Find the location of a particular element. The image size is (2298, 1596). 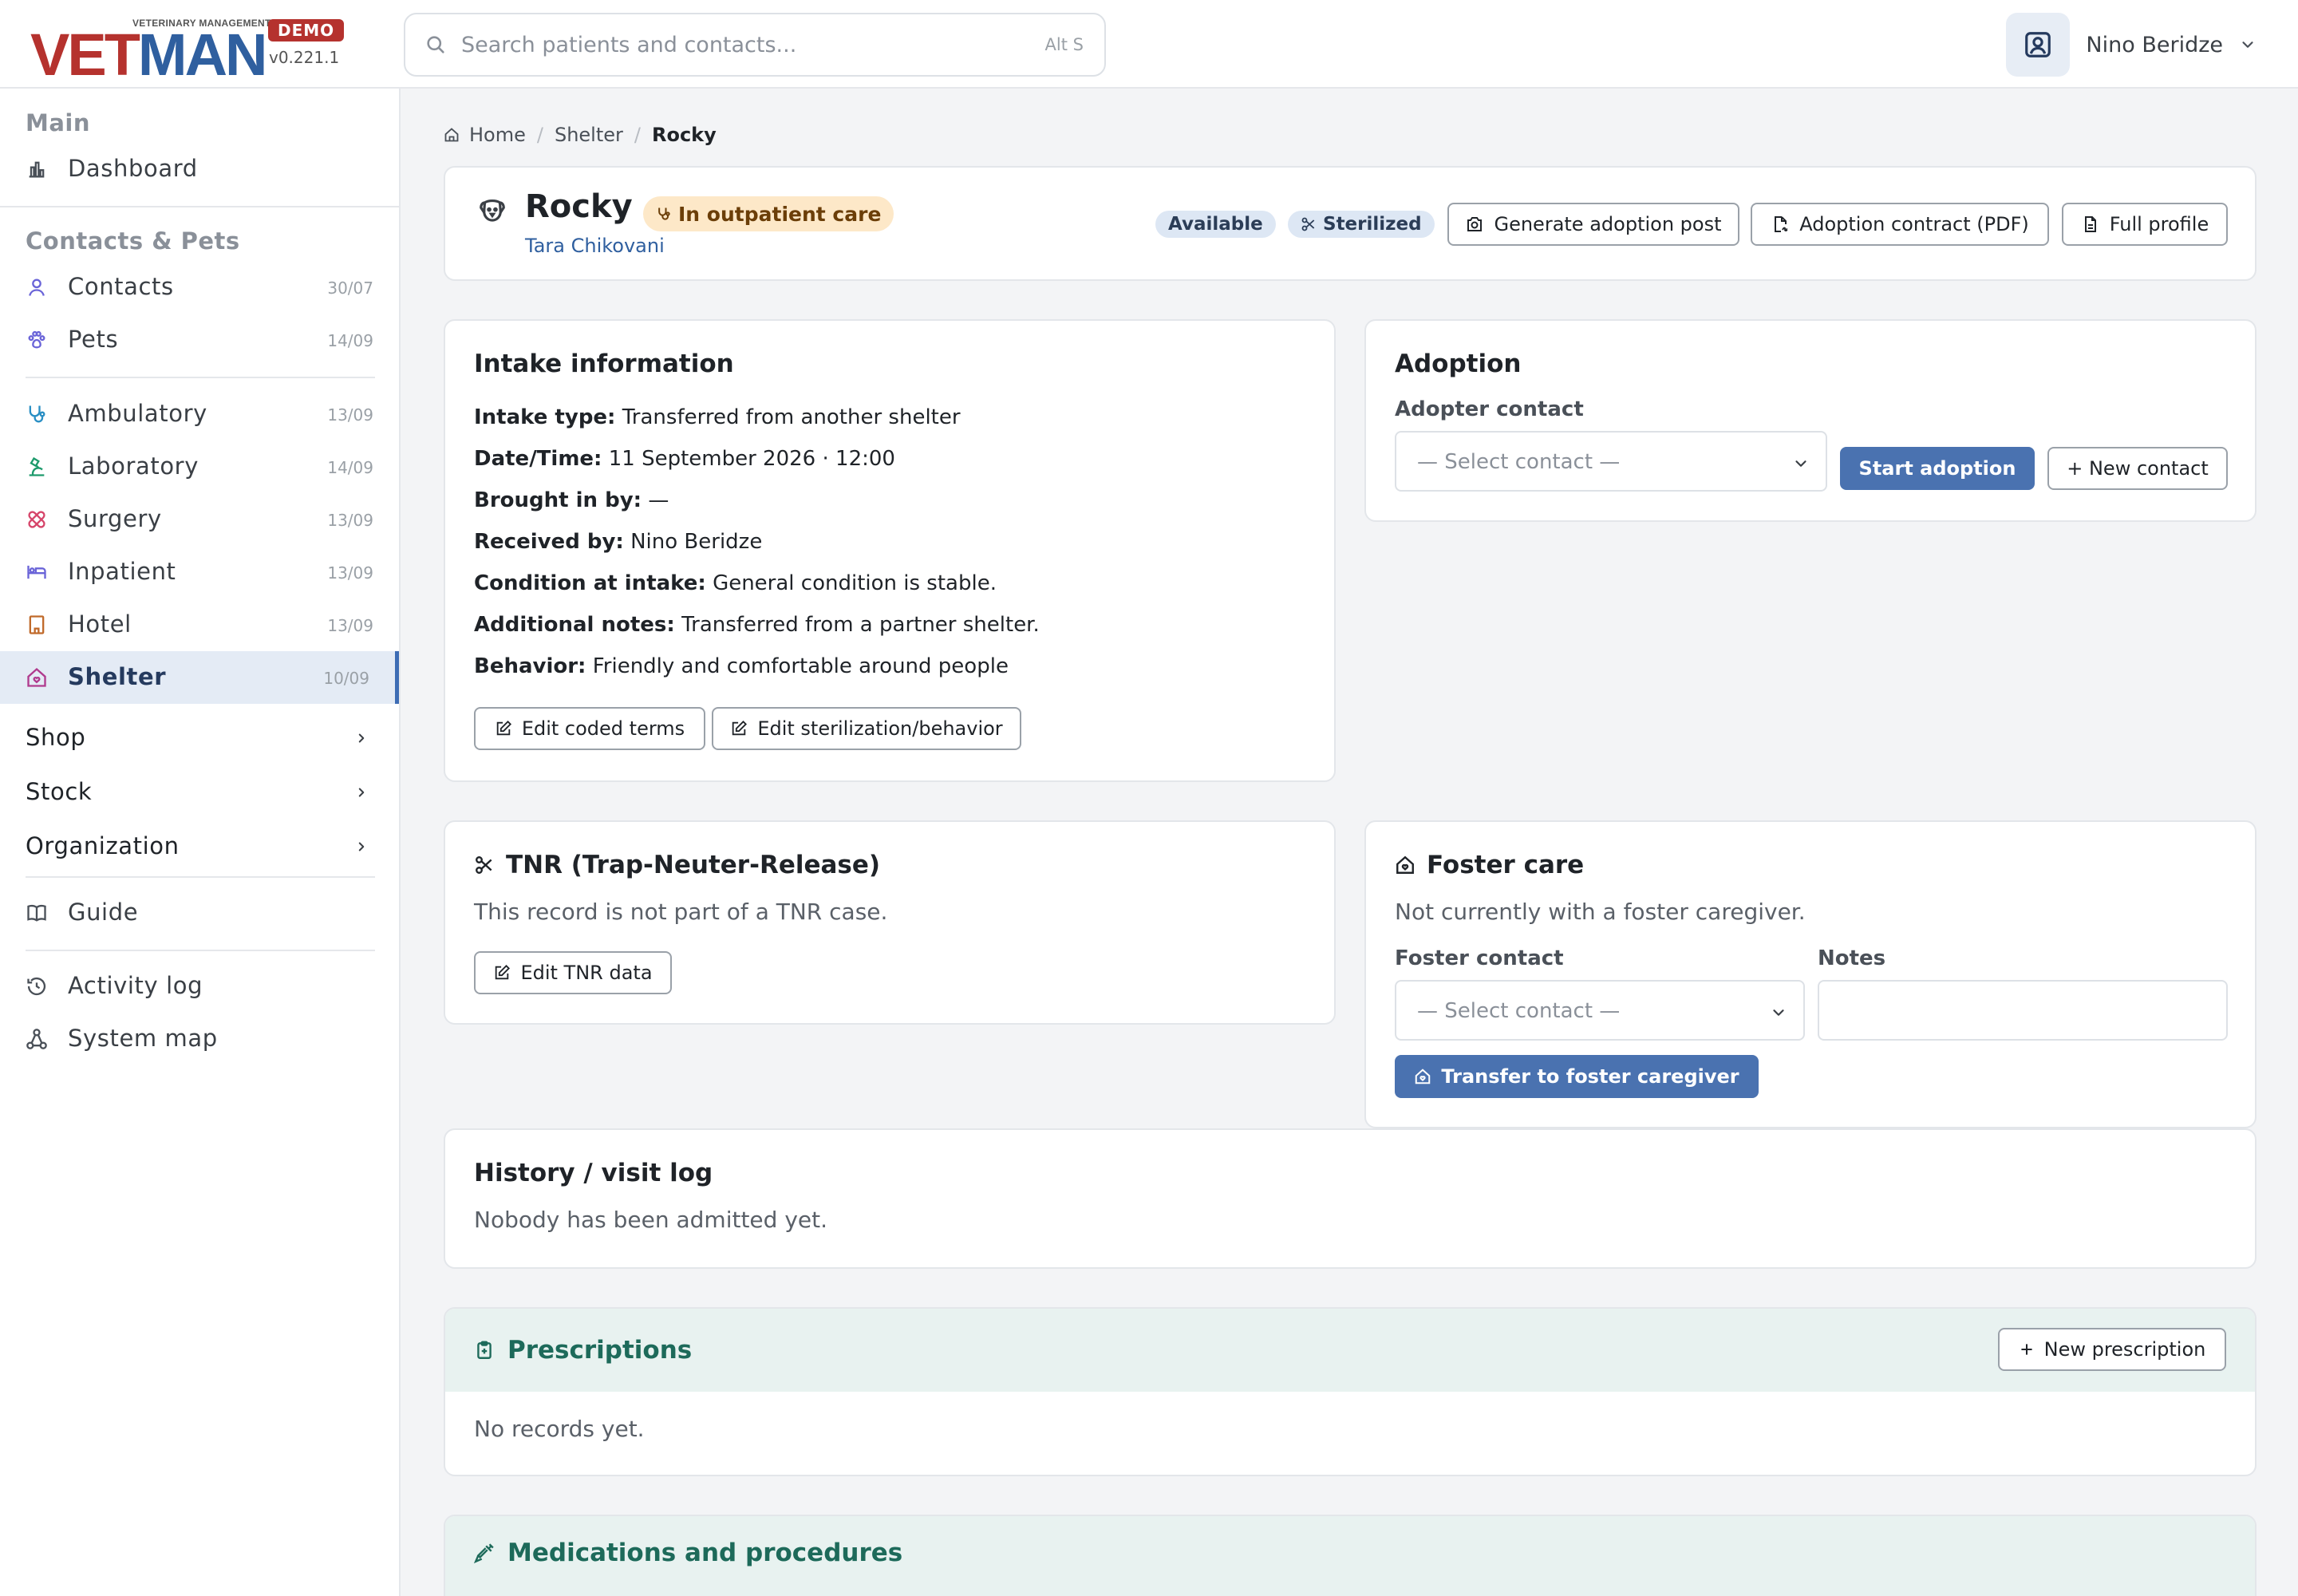

intake-key: Additional notes: is located at coordinates (574, 625).